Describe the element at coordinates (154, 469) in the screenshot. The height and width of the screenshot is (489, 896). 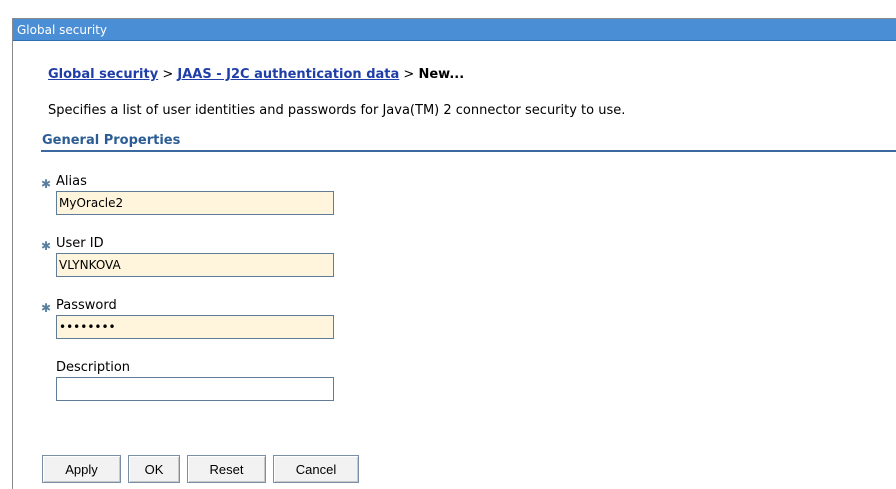
I see `ok-button: OK` at that location.